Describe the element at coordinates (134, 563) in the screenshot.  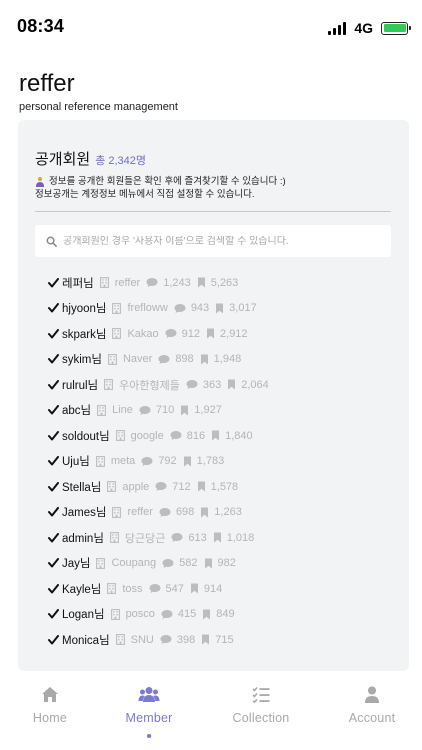
I see `company-name: Coupang` at that location.